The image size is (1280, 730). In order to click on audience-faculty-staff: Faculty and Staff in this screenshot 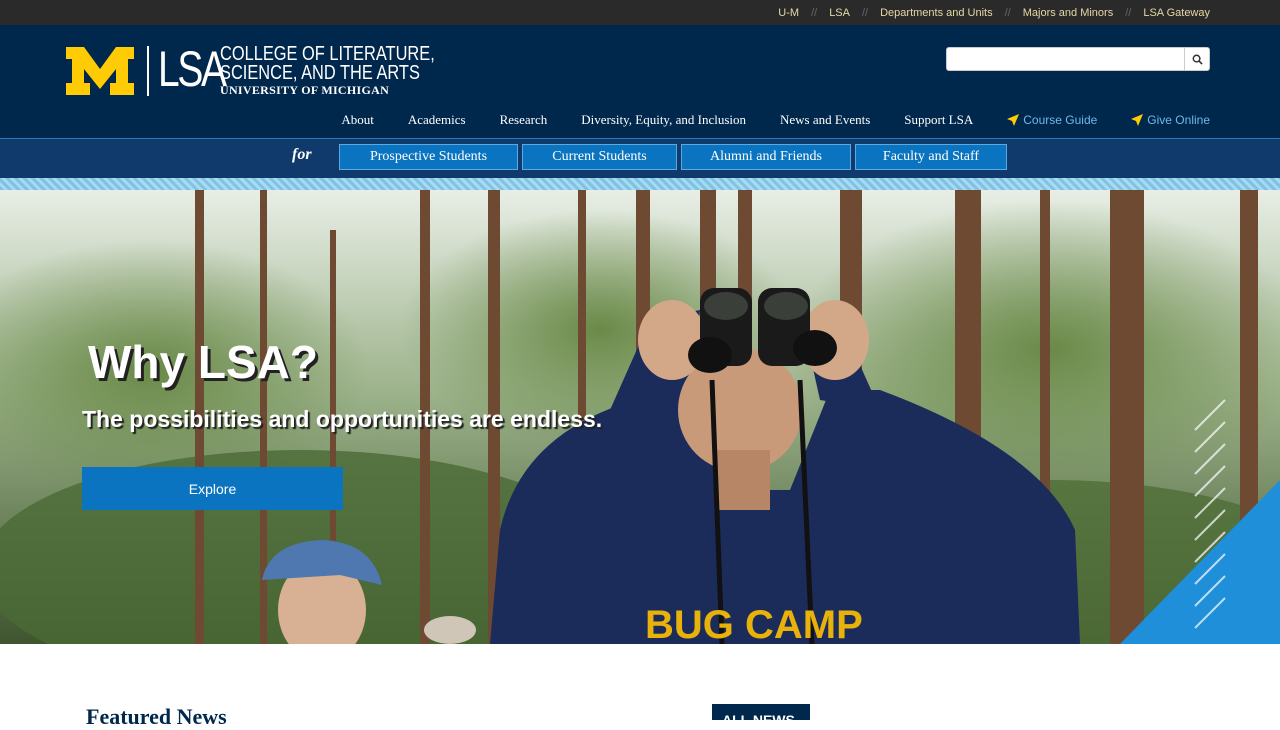, I will do `click(931, 157)`.